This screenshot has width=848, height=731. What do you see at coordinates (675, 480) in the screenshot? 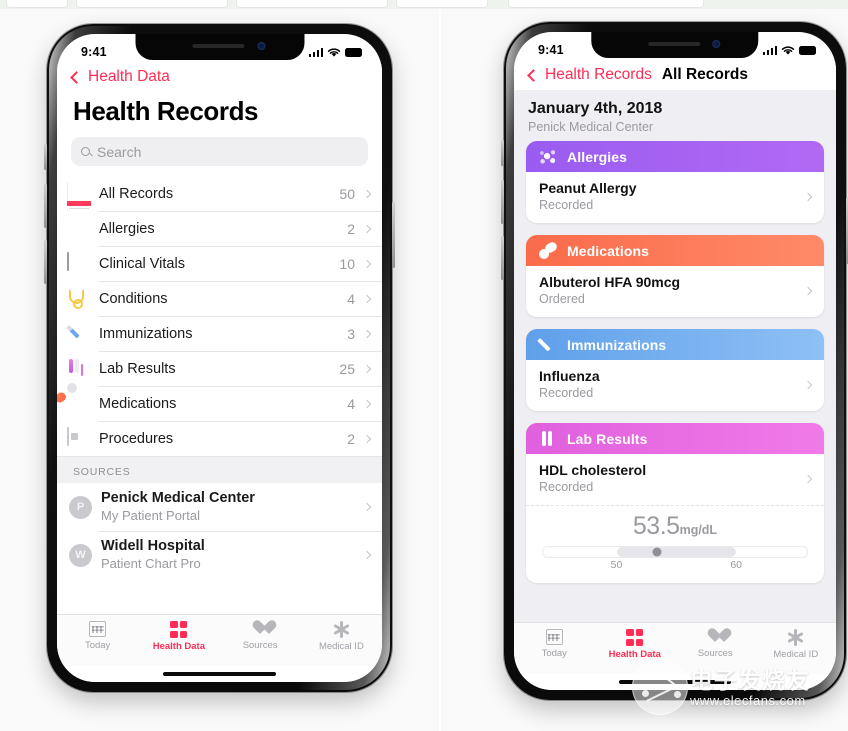
I see `card-body: HDL cholesterol Recorded` at bounding box center [675, 480].